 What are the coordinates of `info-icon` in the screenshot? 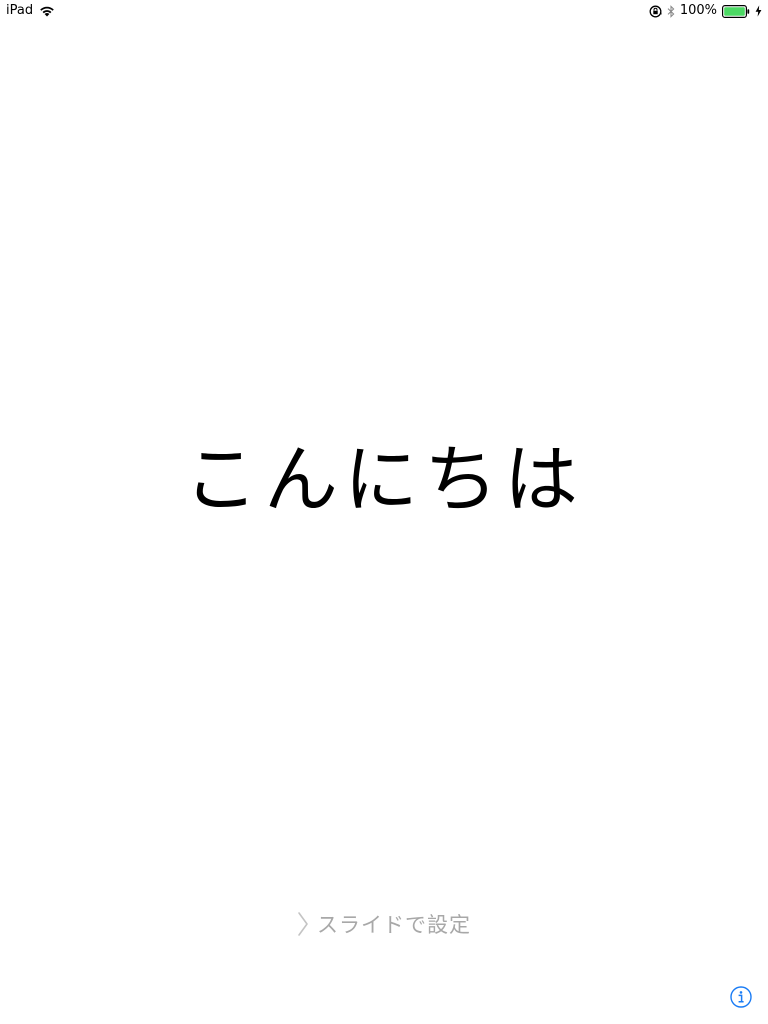 It's located at (741, 997).